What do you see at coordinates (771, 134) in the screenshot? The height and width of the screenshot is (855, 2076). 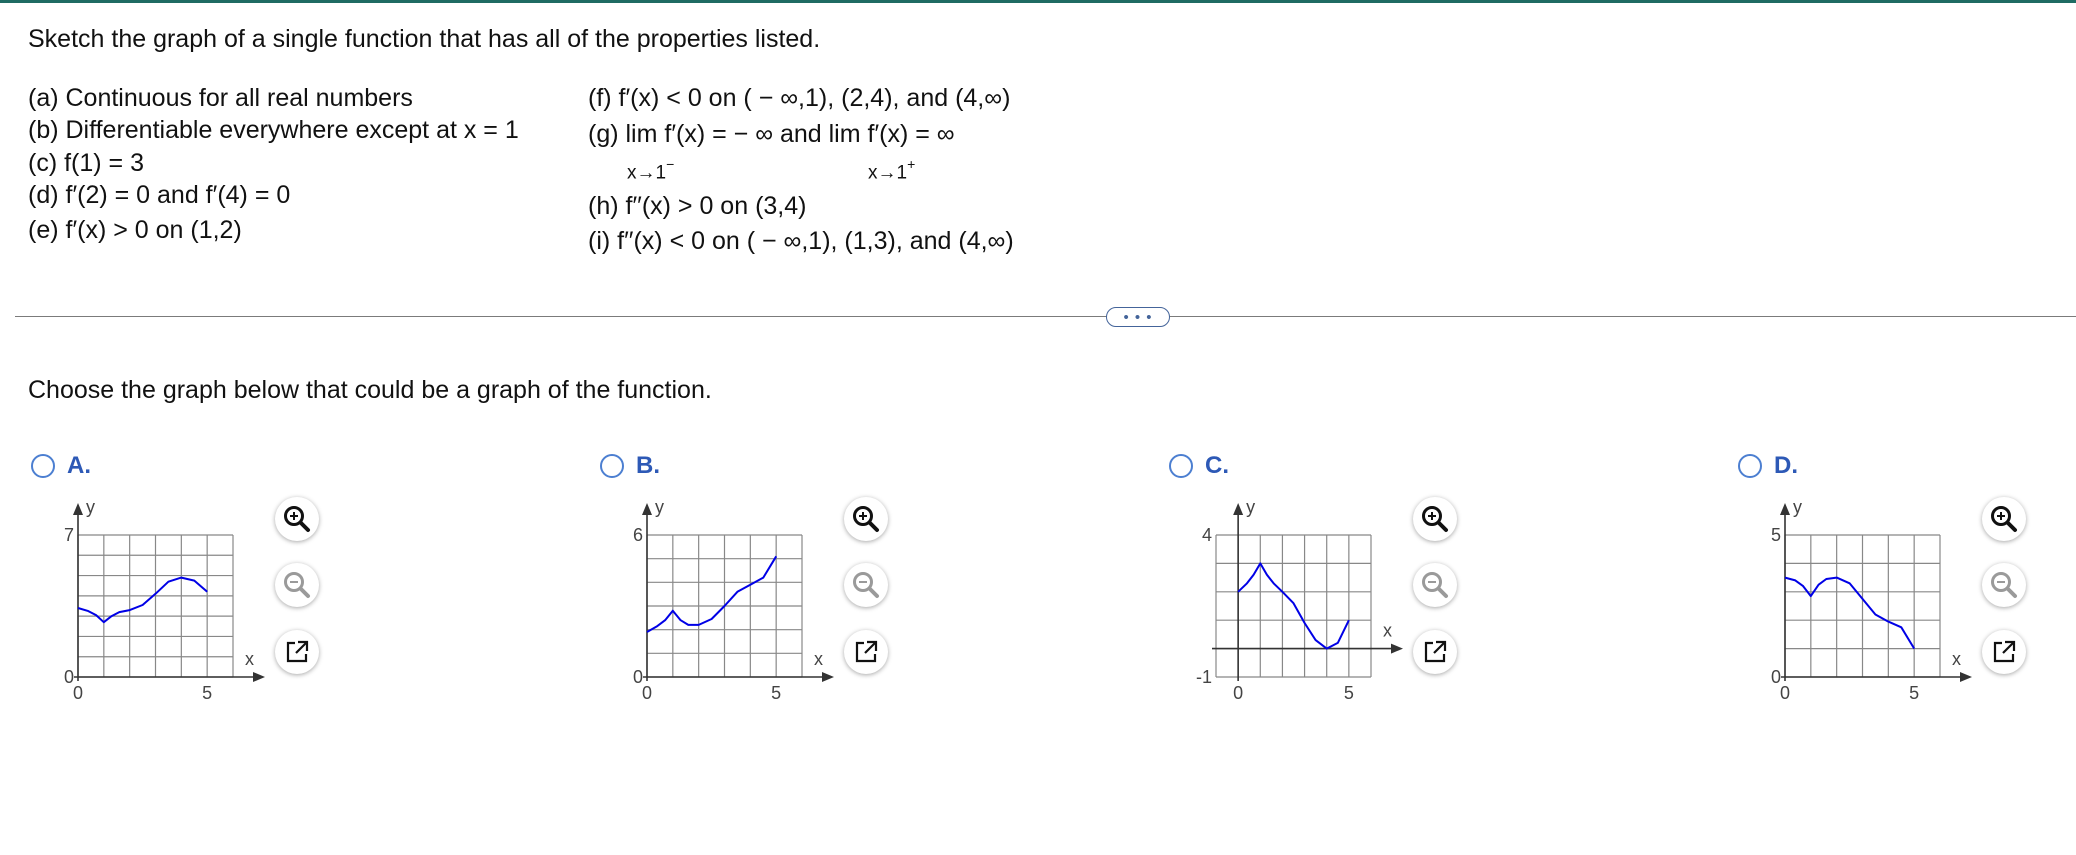 I see `property-g: (g) lim f′(x) = − ∞ and lim f′(x) = ∞` at bounding box center [771, 134].